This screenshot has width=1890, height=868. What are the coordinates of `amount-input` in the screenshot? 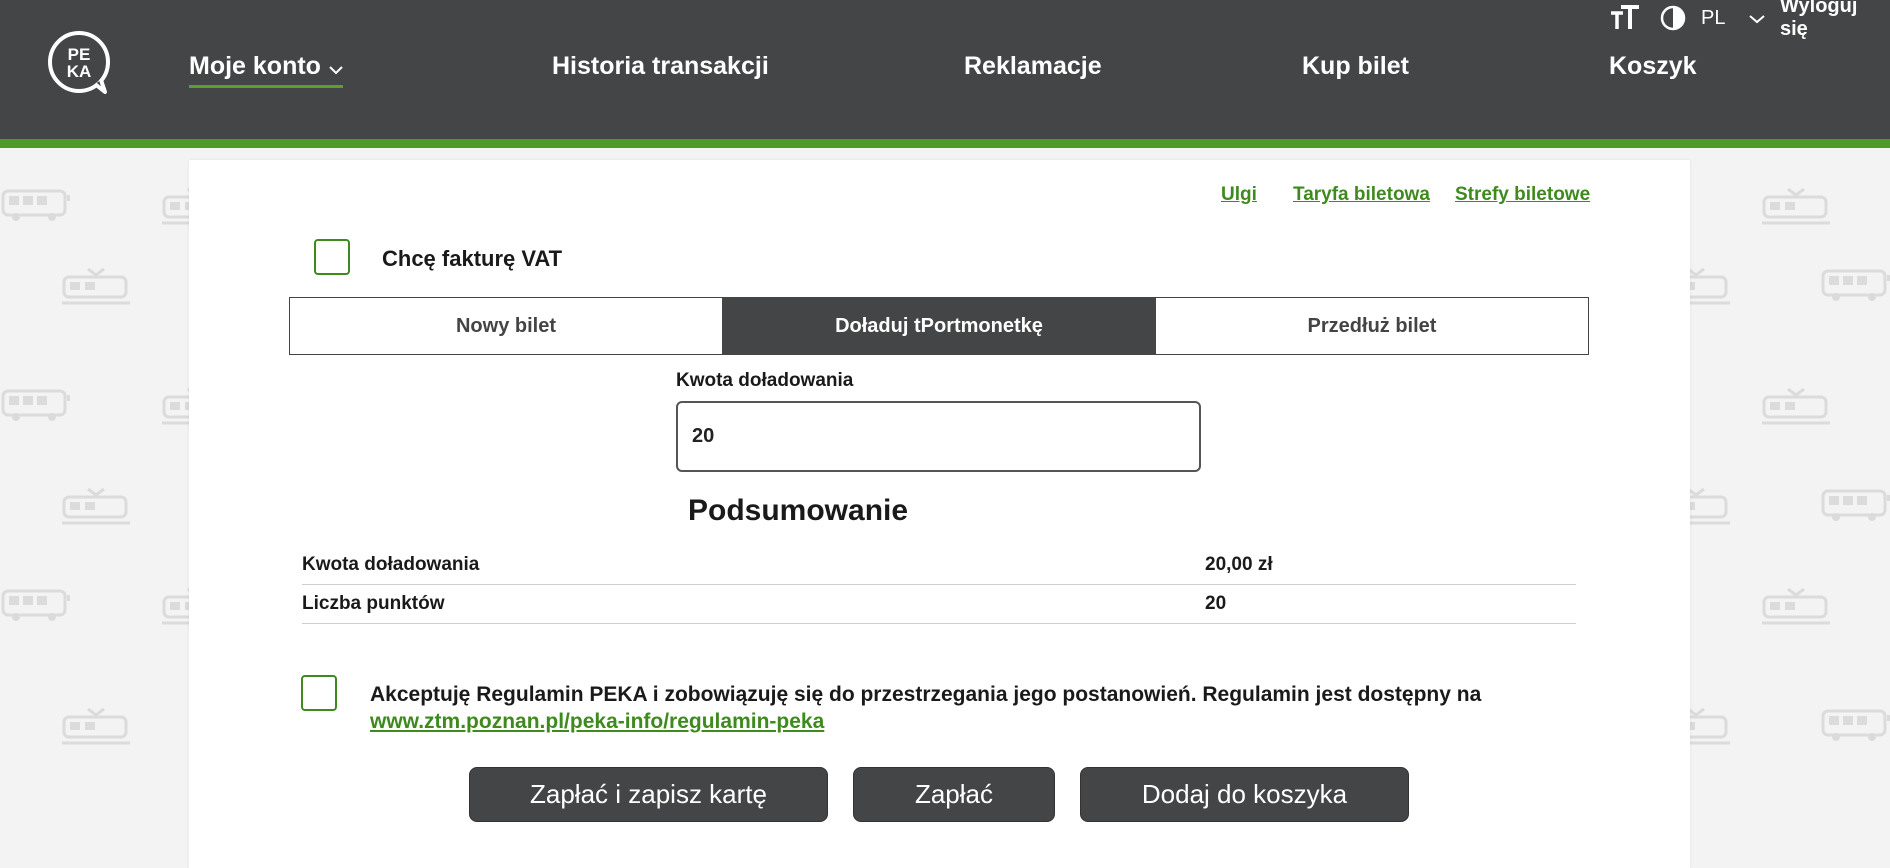 It's located at (938, 436).